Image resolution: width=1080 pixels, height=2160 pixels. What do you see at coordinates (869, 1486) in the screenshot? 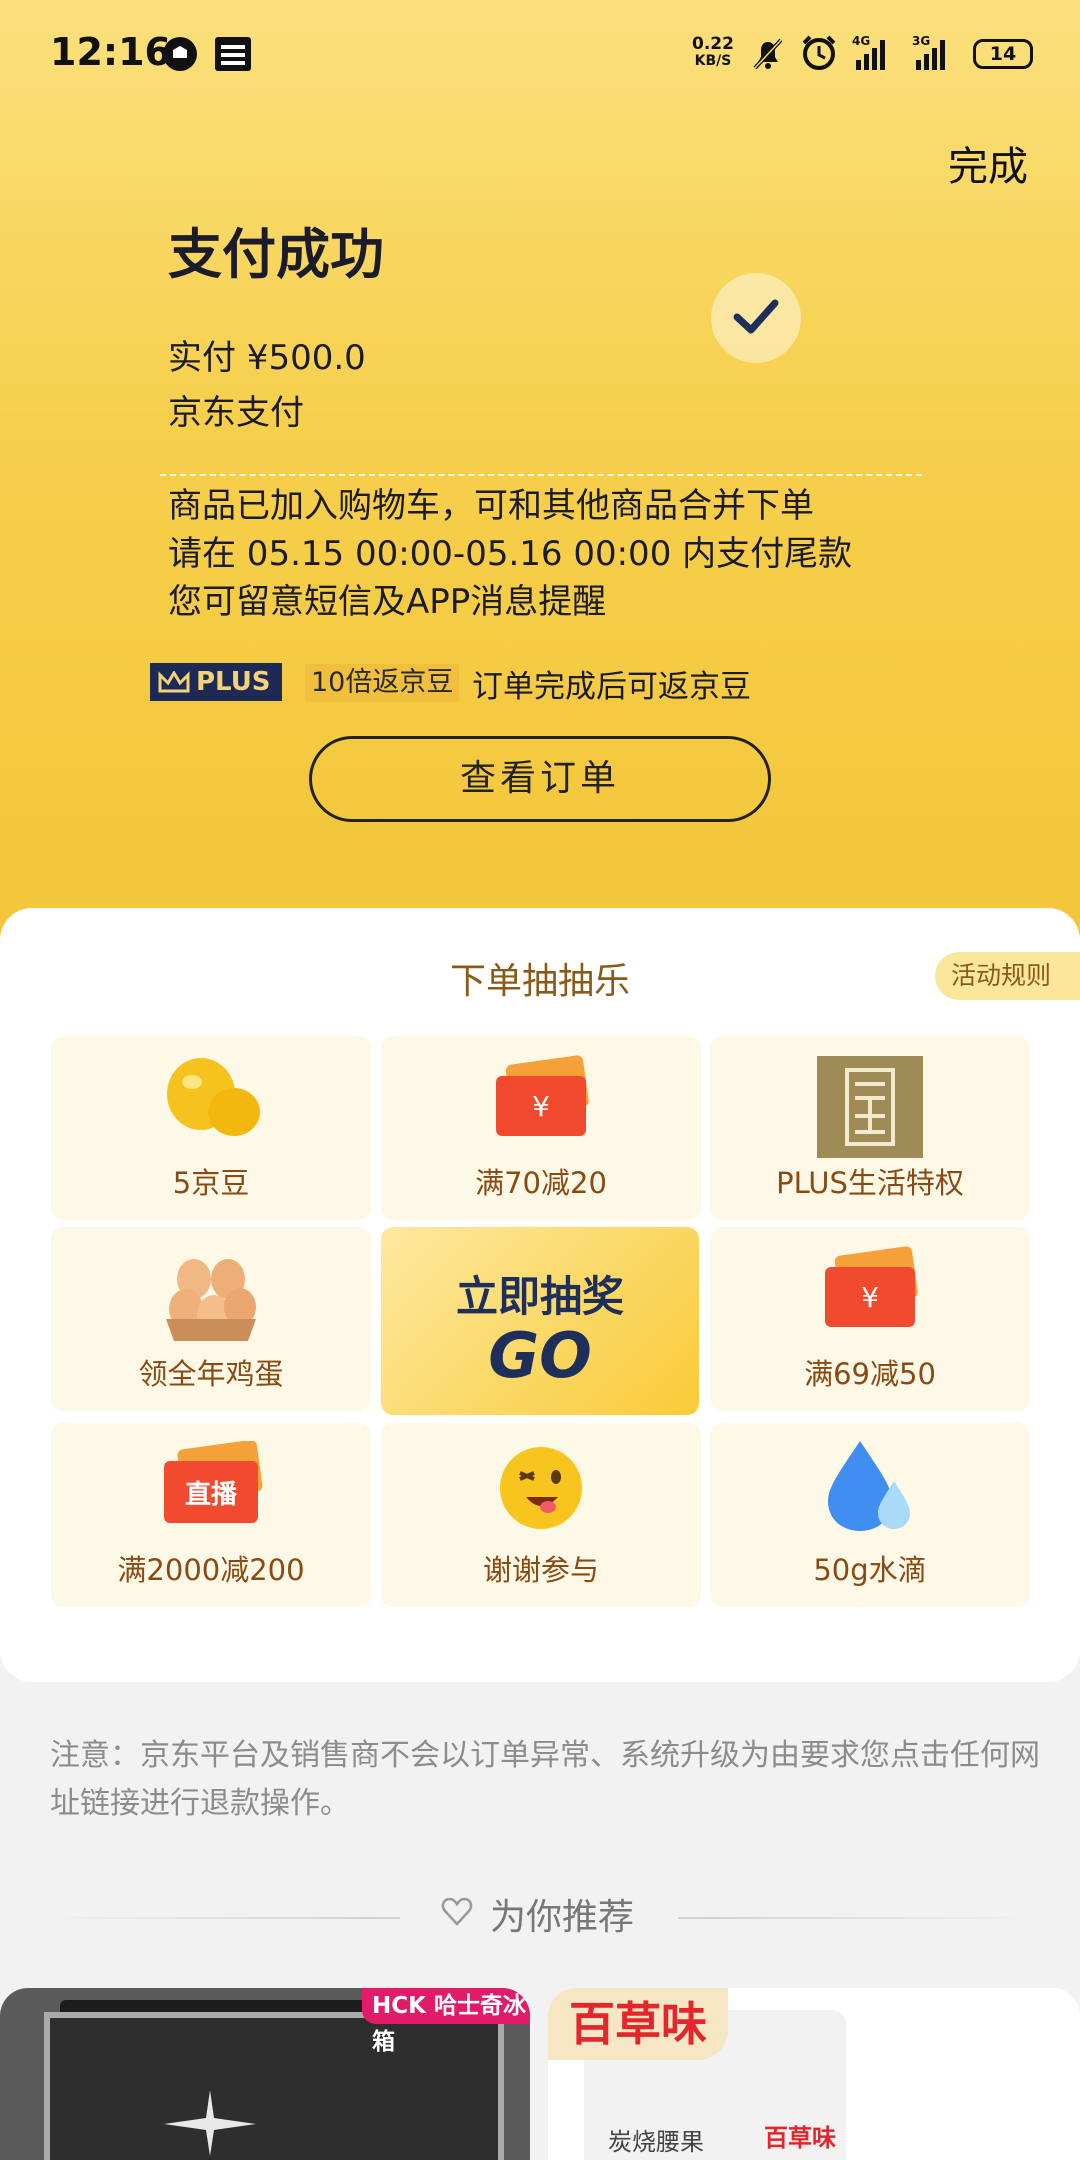
I see `water-drop-icon` at bounding box center [869, 1486].